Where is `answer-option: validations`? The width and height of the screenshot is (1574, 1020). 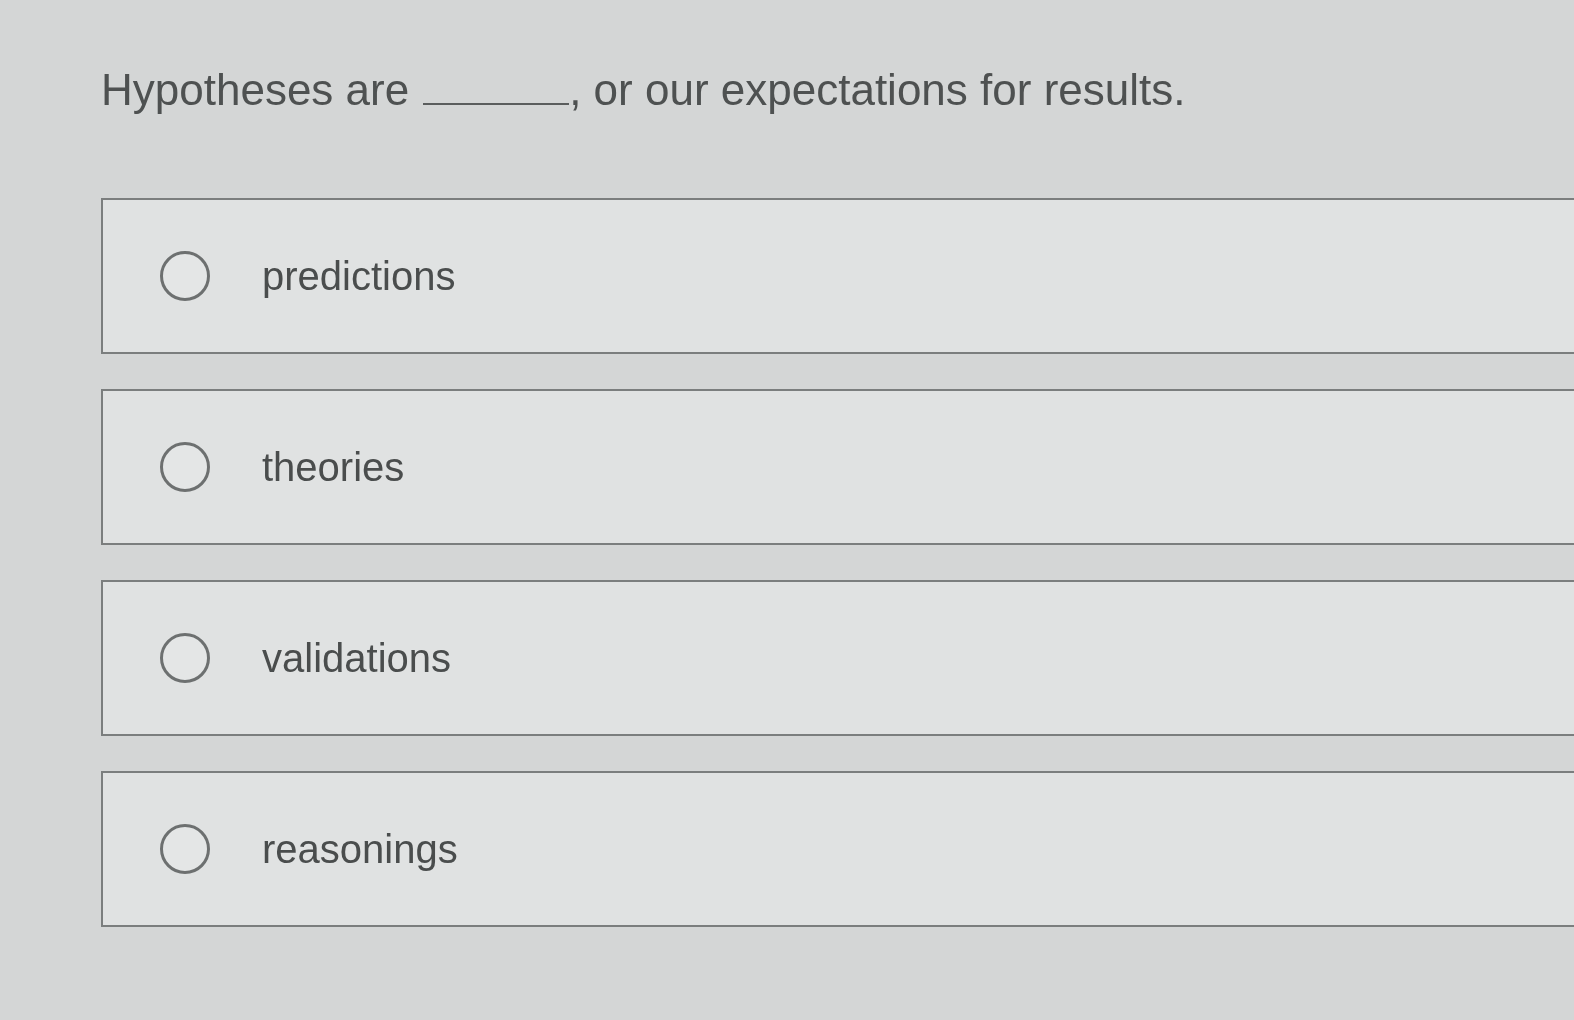
answer-option: validations is located at coordinates (837, 658).